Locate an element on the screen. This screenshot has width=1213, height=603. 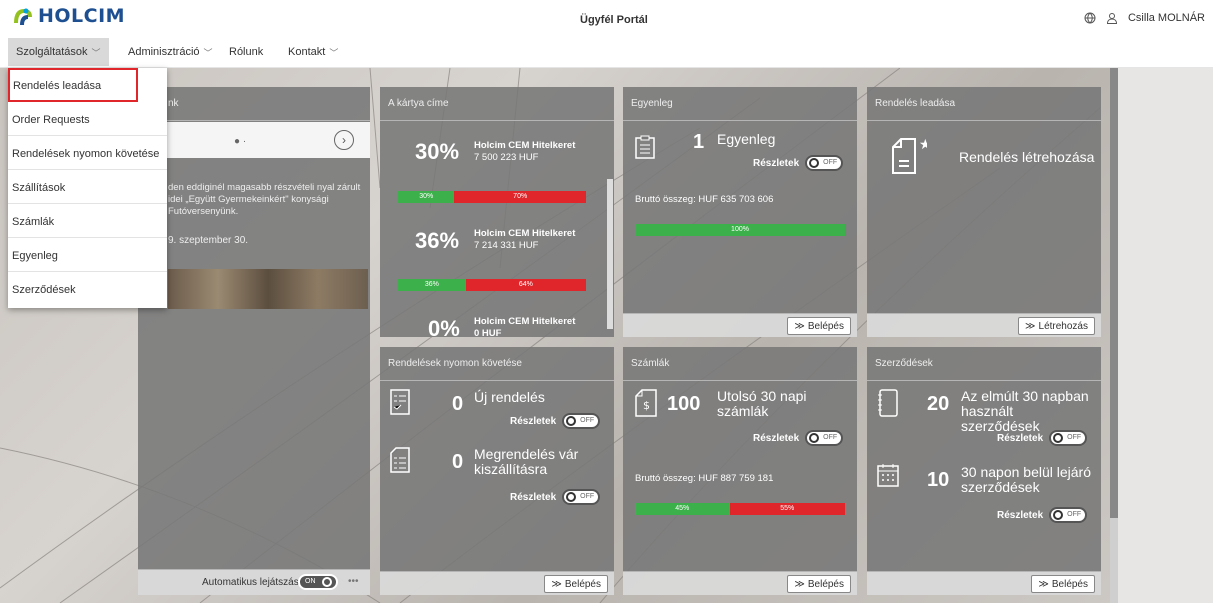
header: HOLCIM Ügyfél Portál Csilla MOLNÁR is located at coordinates (606, 17).